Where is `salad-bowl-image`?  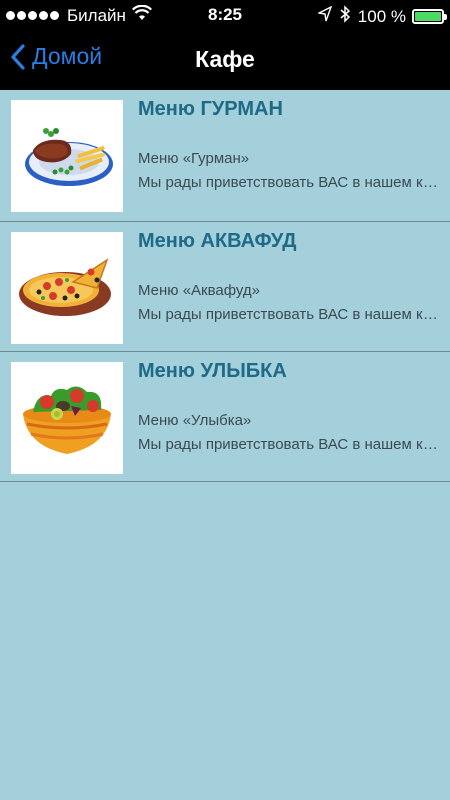 salad-bowl-image is located at coordinates (67, 418).